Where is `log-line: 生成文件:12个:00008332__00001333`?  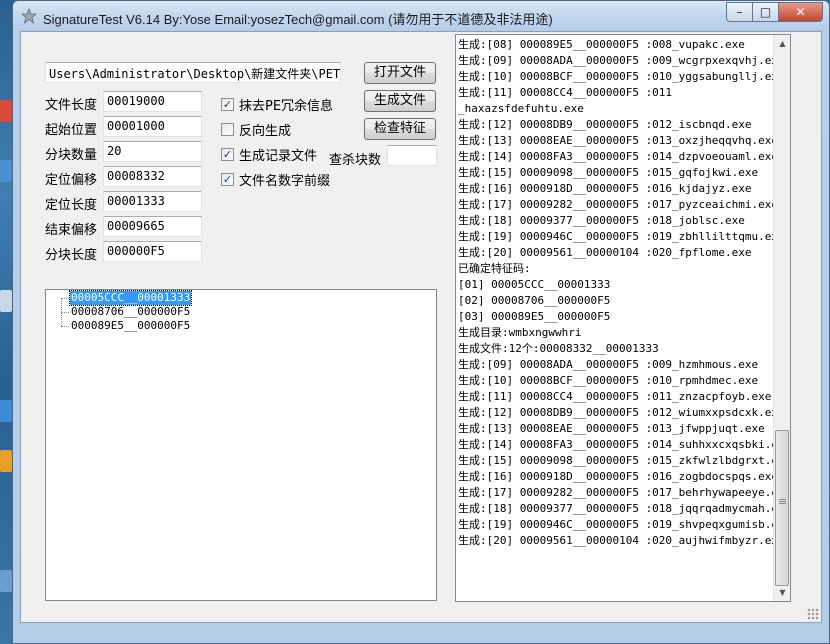
log-line: 生成文件:12个:00008332__00001333 is located at coordinates (558, 348).